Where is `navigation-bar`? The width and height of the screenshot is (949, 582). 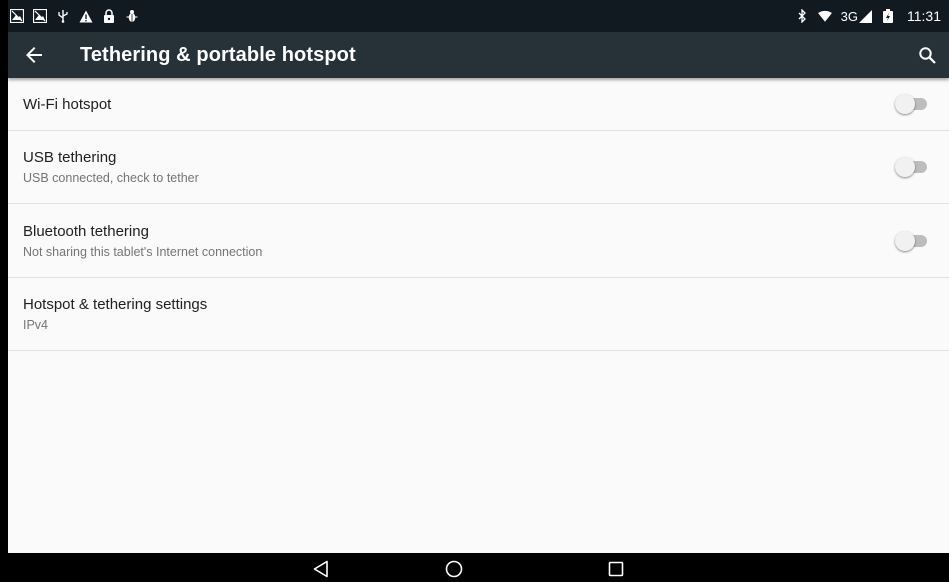 navigation-bar is located at coordinates (478, 567).